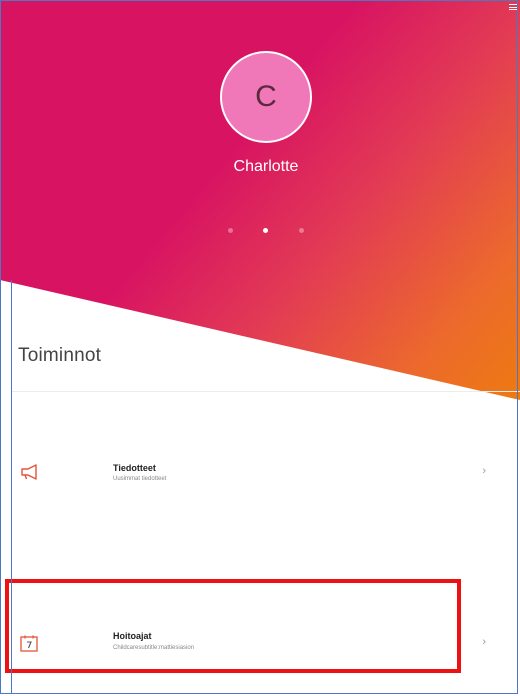  Describe the element at coordinates (513, 7) in the screenshot. I see `menu-icon` at that location.